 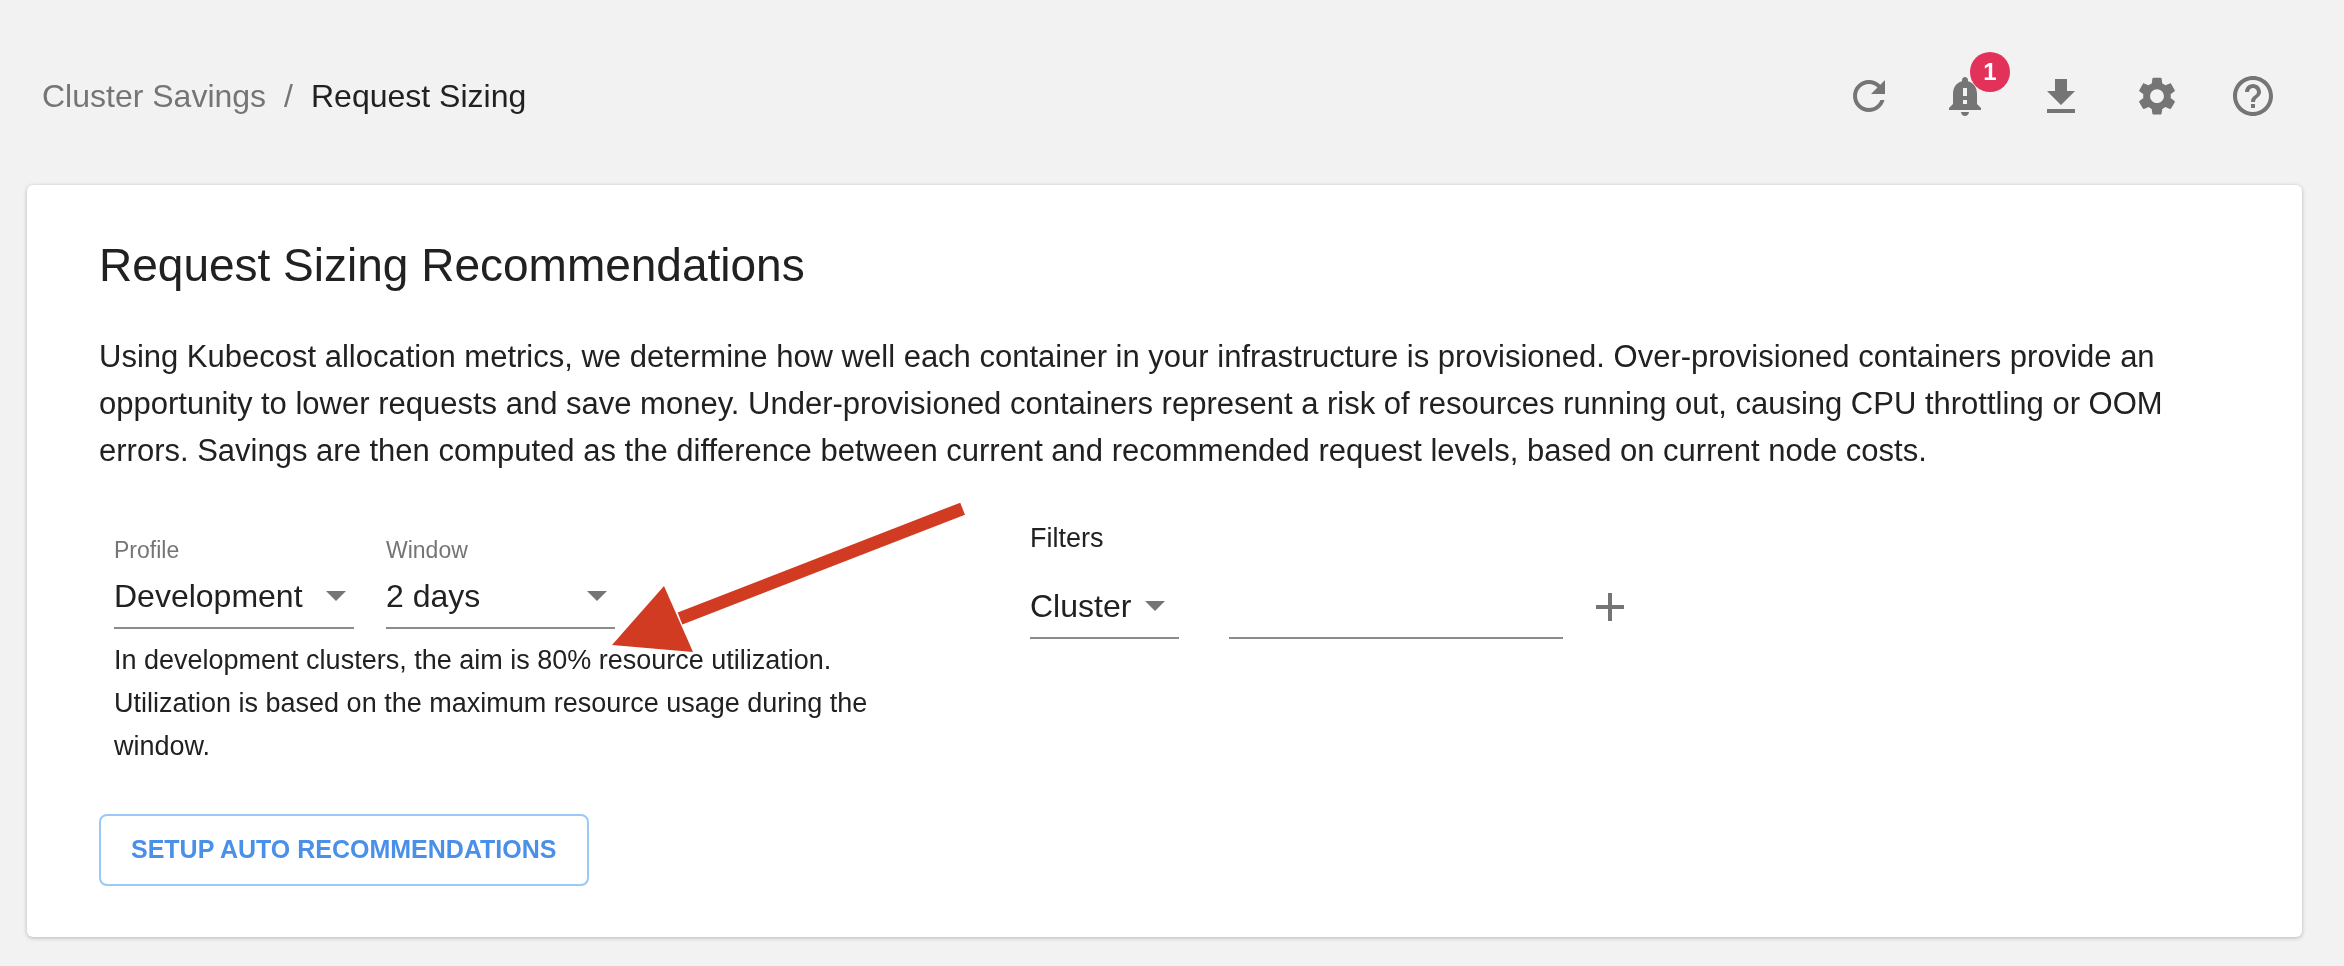 What do you see at coordinates (1067, 538) in the screenshot?
I see `filters-label: Filters` at bounding box center [1067, 538].